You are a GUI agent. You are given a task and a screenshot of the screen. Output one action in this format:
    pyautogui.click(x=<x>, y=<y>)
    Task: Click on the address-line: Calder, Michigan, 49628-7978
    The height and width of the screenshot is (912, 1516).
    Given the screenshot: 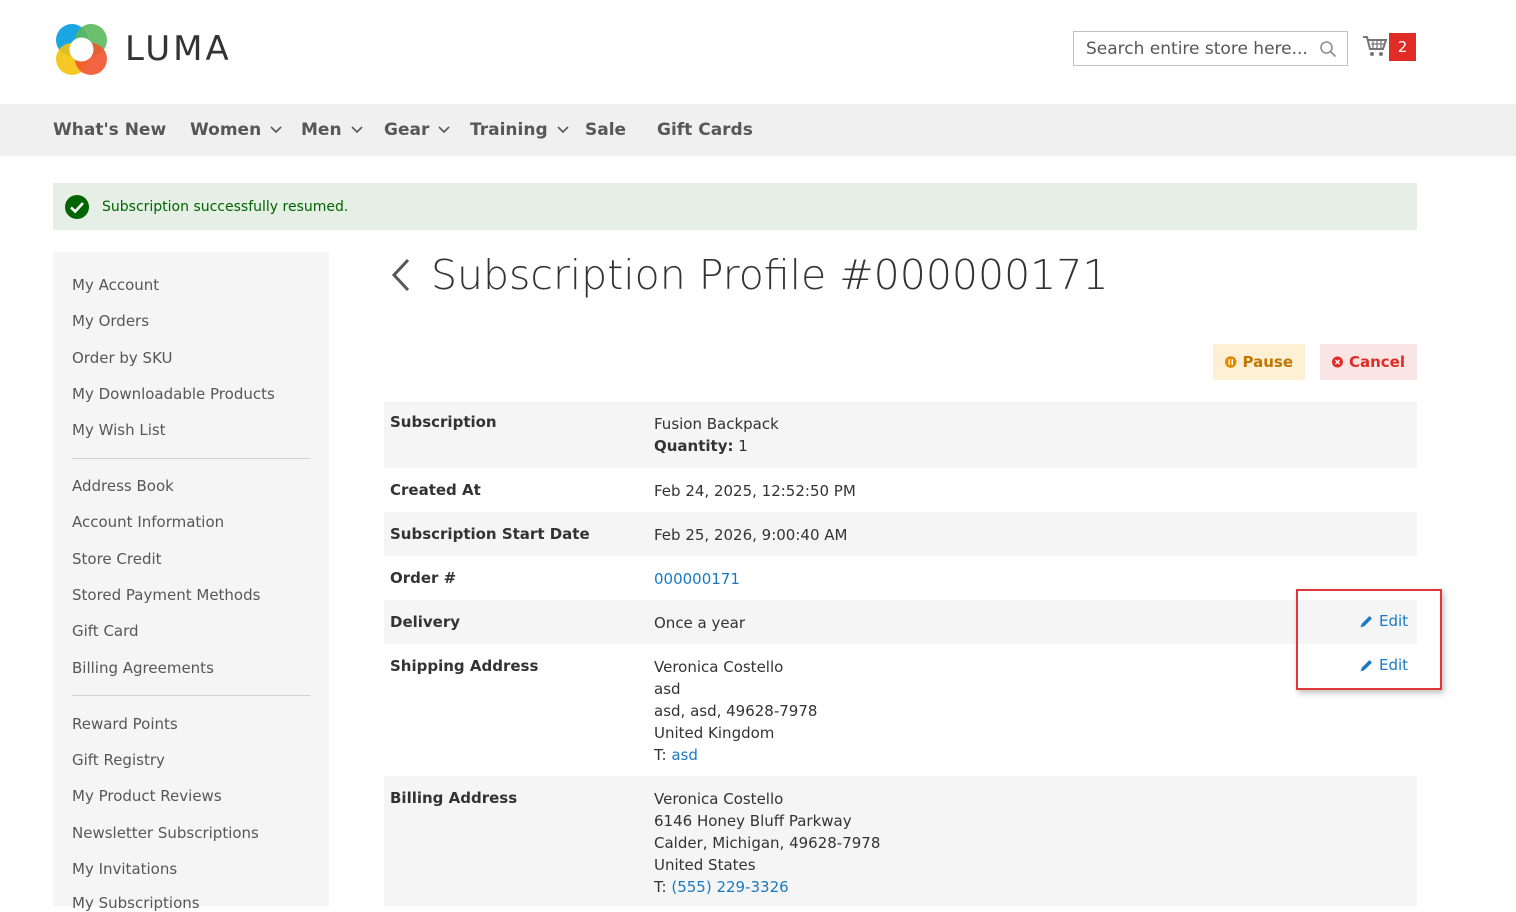 What is the action you would take?
    pyautogui.click(x=767, y=843)
    